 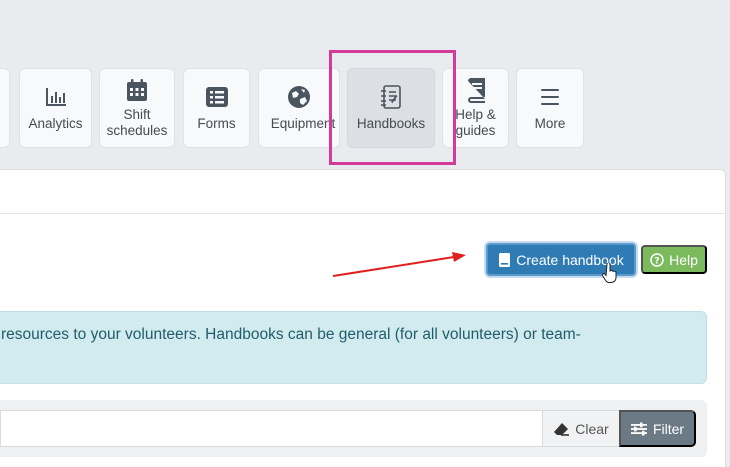 What do you see at coordinates (303, 123) in the screenshot?
I see `toolbar-item-label: Equipment` at bounding box center [303, 123].